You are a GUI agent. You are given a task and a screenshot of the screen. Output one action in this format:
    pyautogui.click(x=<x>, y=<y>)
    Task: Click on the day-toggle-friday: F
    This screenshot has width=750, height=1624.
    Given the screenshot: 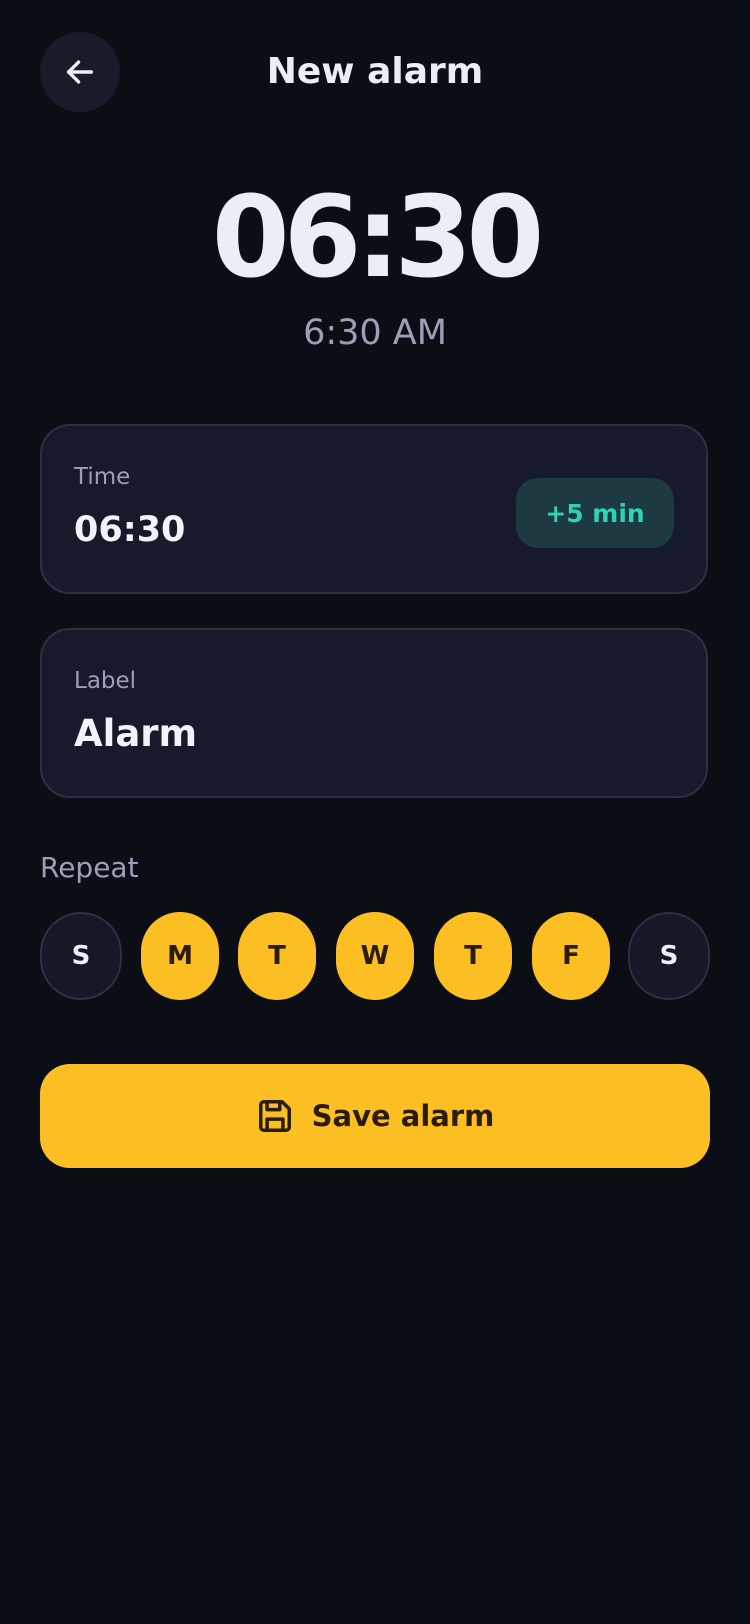 What is the action you would take?
    pyautogui.click(x=571, y=956)
    